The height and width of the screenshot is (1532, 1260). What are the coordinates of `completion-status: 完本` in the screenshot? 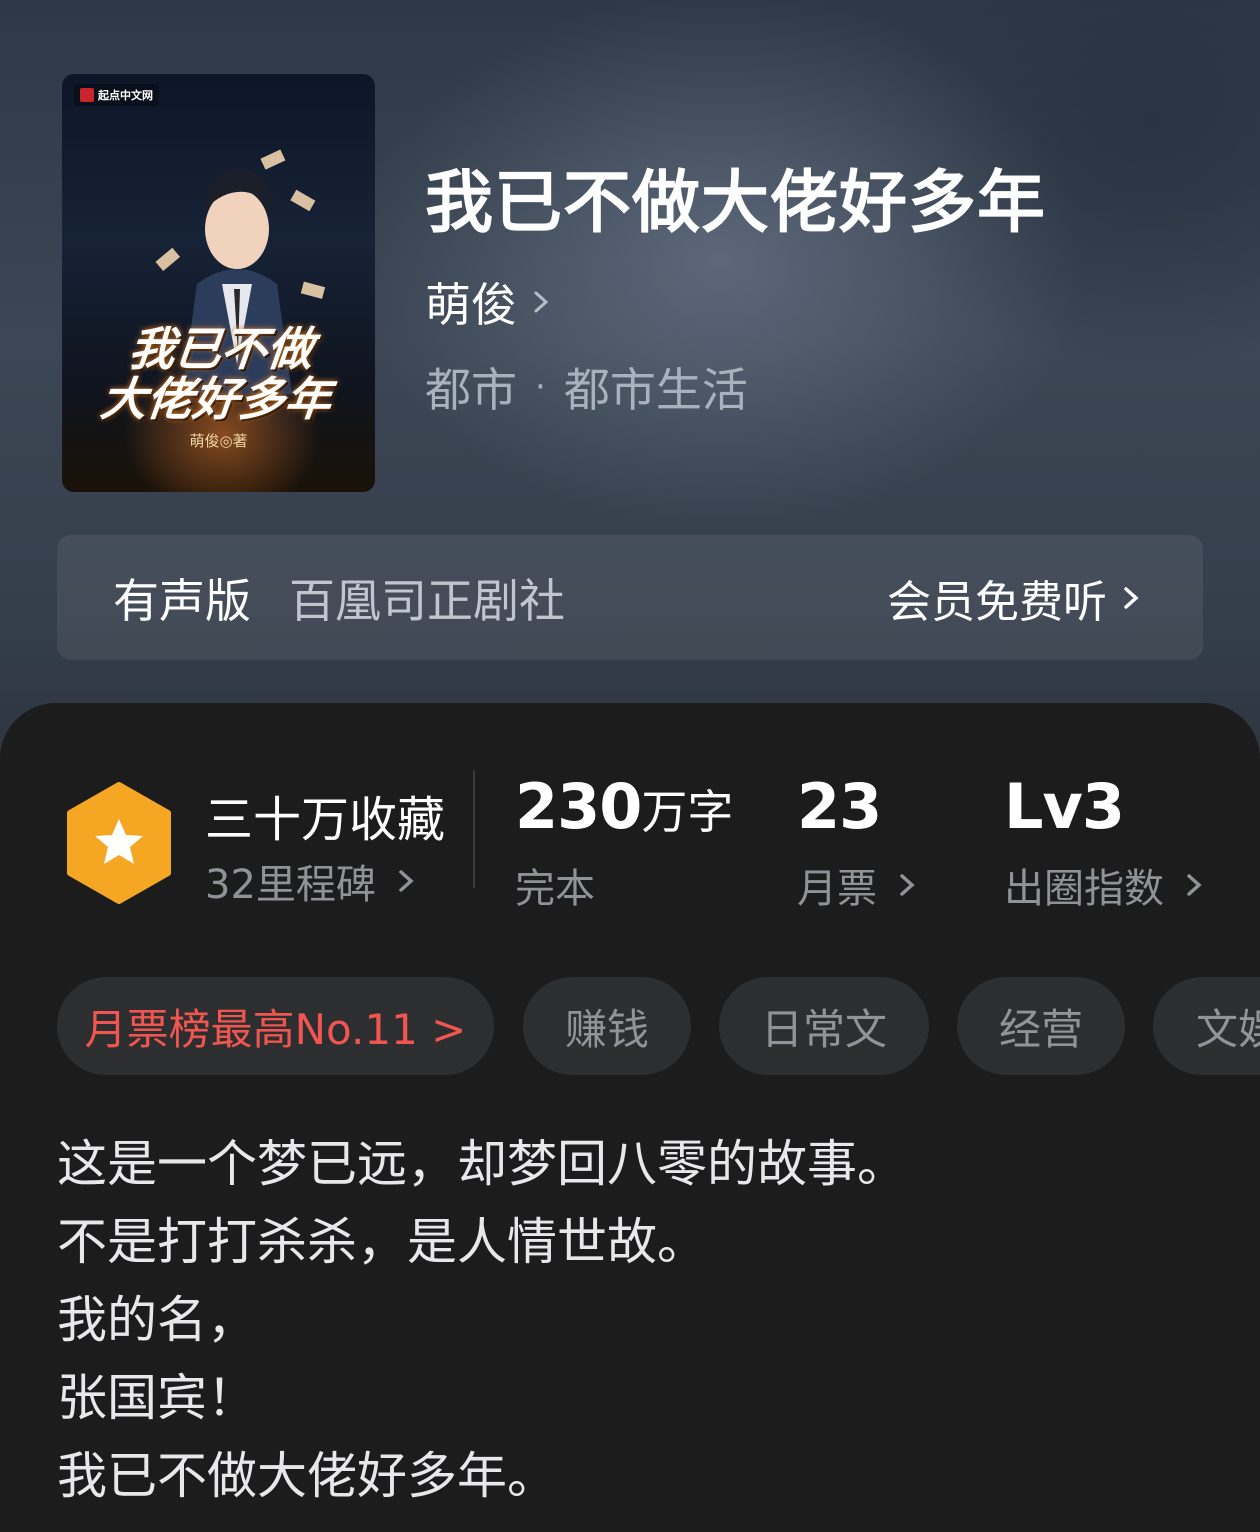 It's located at (555, 889).